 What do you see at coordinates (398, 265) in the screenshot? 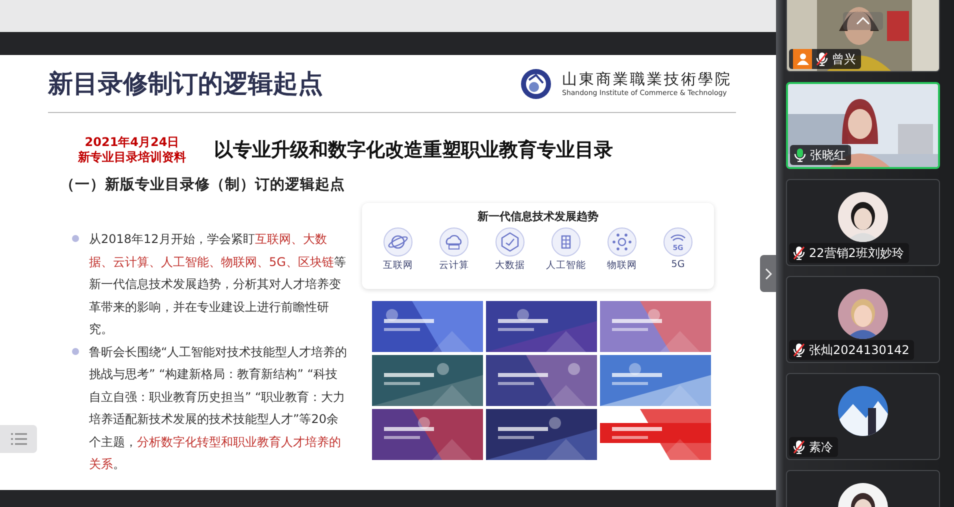
I see `trend-label: 互联网` at bounding box center [398, 265].